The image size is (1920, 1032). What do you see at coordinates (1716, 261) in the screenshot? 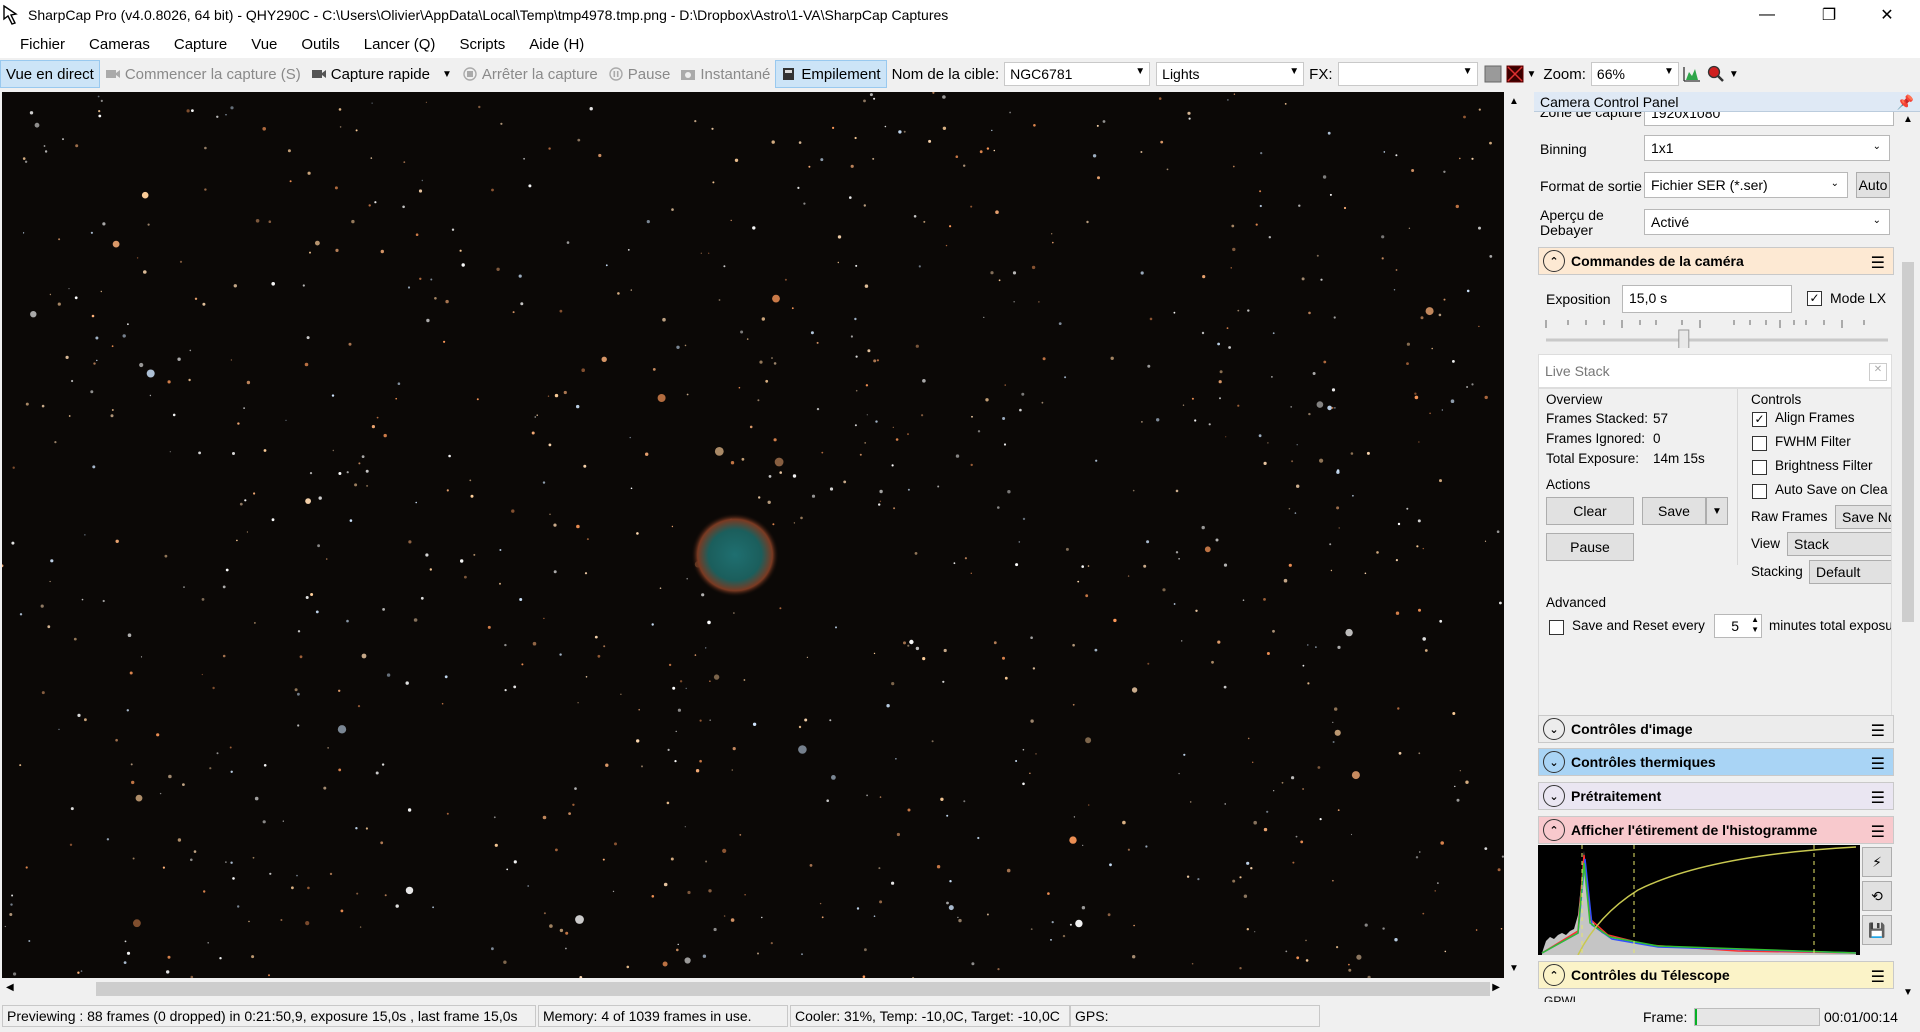
I see `camera-controls-section-header: ⌃ Commandes de la caméra ☰` at bounding box center [1716, 261].